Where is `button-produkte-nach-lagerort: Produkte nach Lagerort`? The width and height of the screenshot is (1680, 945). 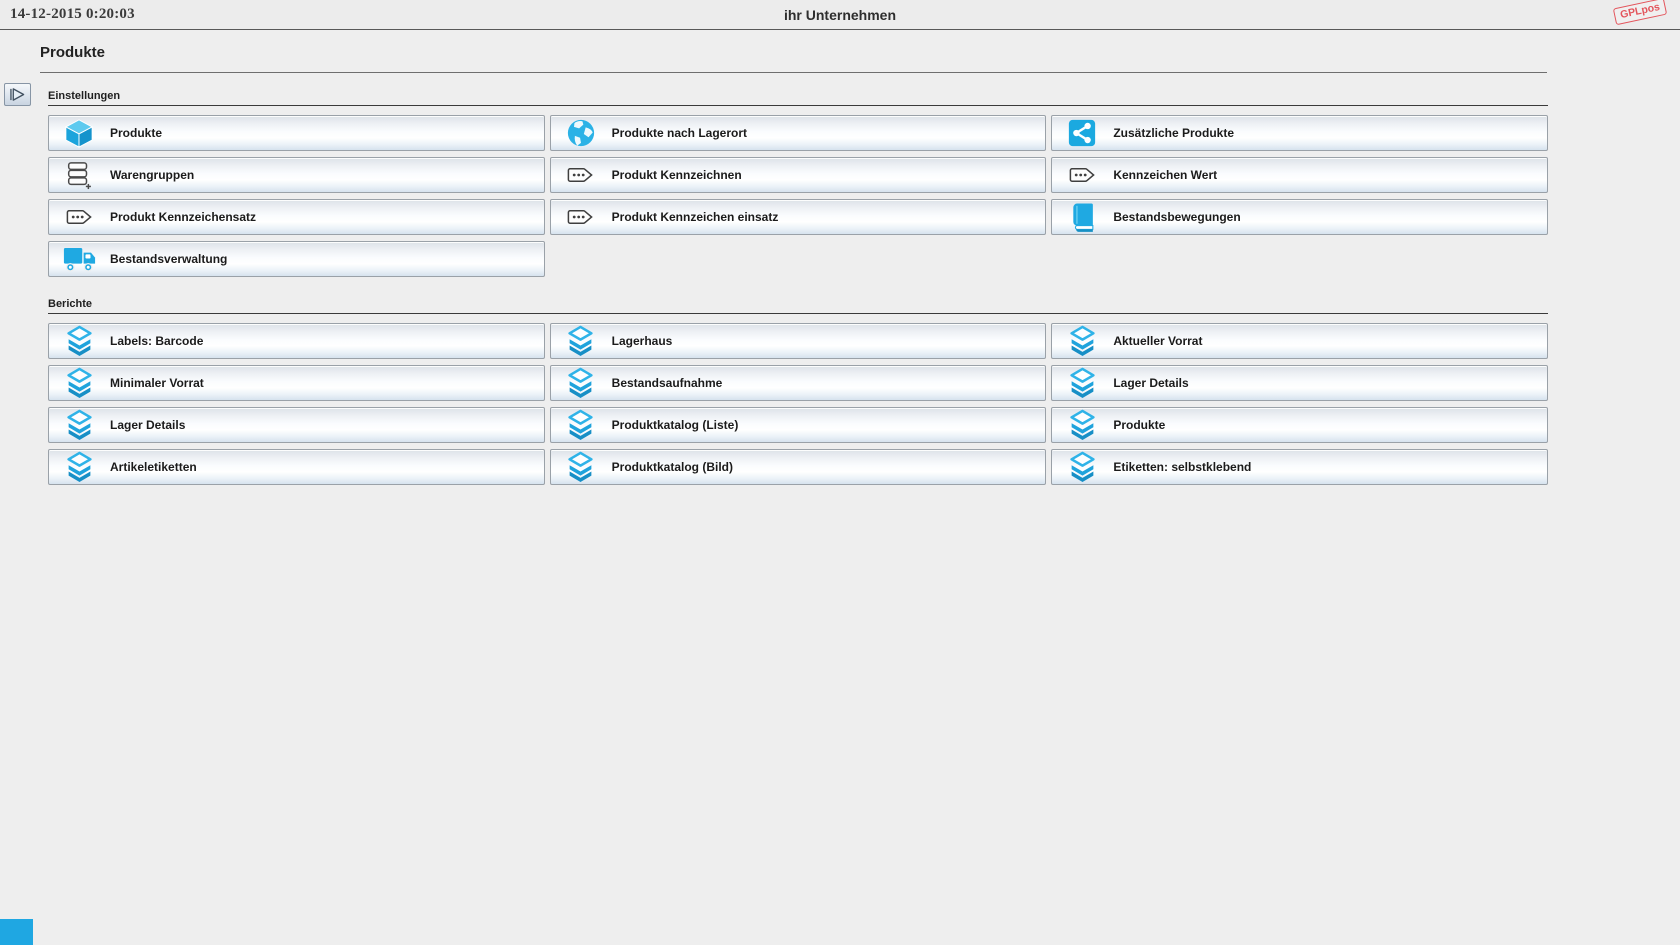
button-produkte-nach-lagerort: Produkte nach Lagerort is located at coordinates (798, 133).